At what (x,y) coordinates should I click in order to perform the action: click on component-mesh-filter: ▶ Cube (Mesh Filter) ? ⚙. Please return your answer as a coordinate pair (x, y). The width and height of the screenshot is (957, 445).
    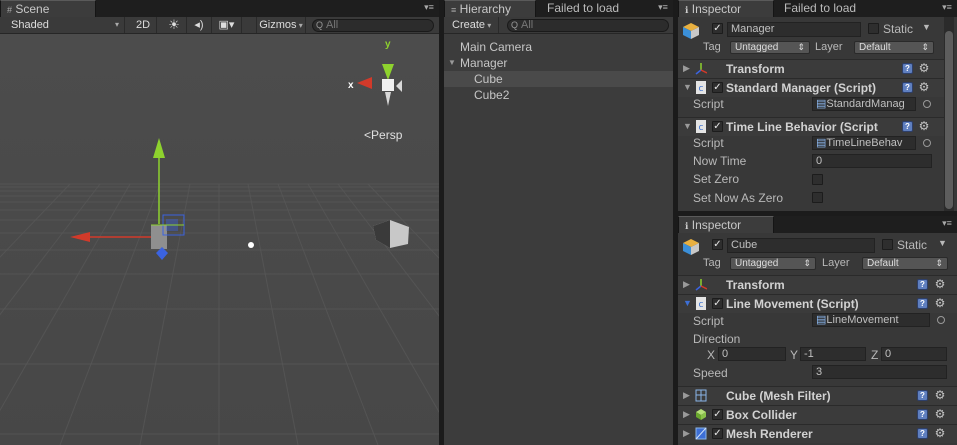
    Looking at the image, I should click on (817, 395).